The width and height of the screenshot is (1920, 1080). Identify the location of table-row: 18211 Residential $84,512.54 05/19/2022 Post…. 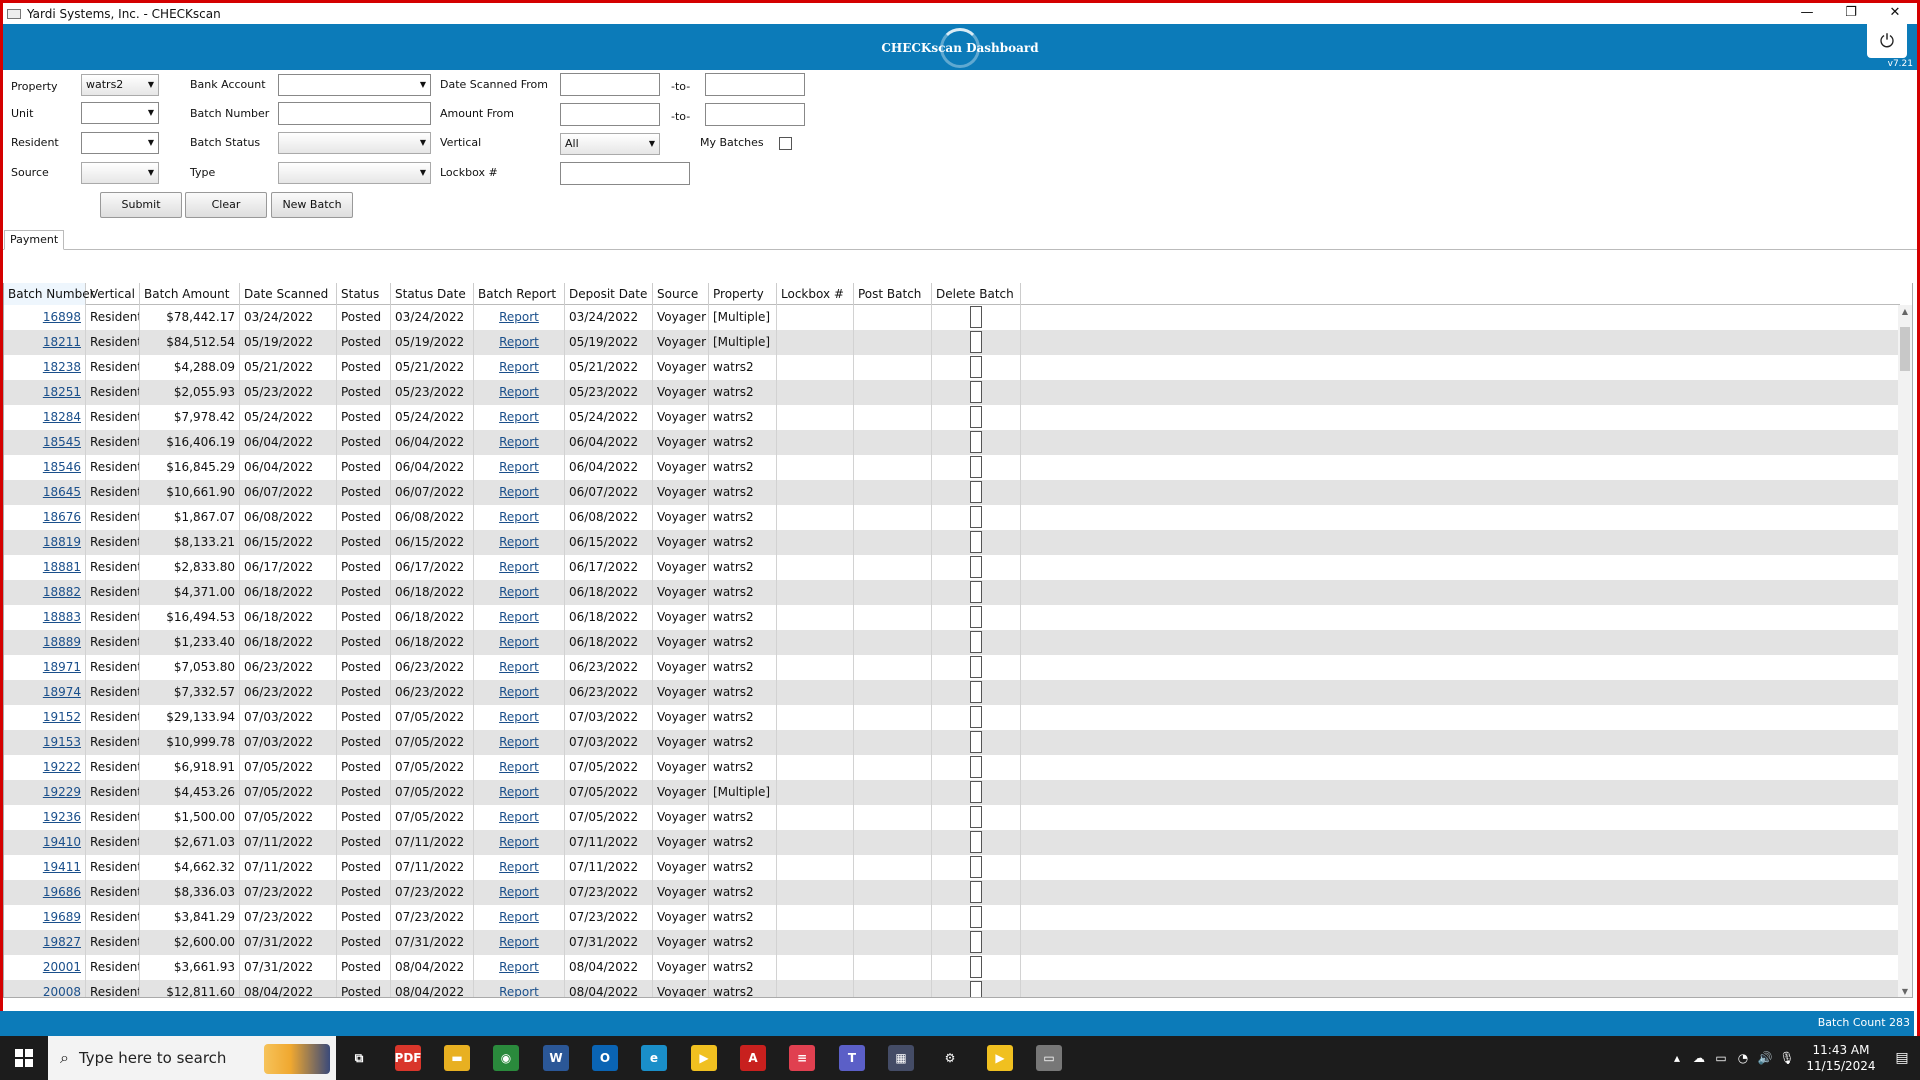
(952, 342).